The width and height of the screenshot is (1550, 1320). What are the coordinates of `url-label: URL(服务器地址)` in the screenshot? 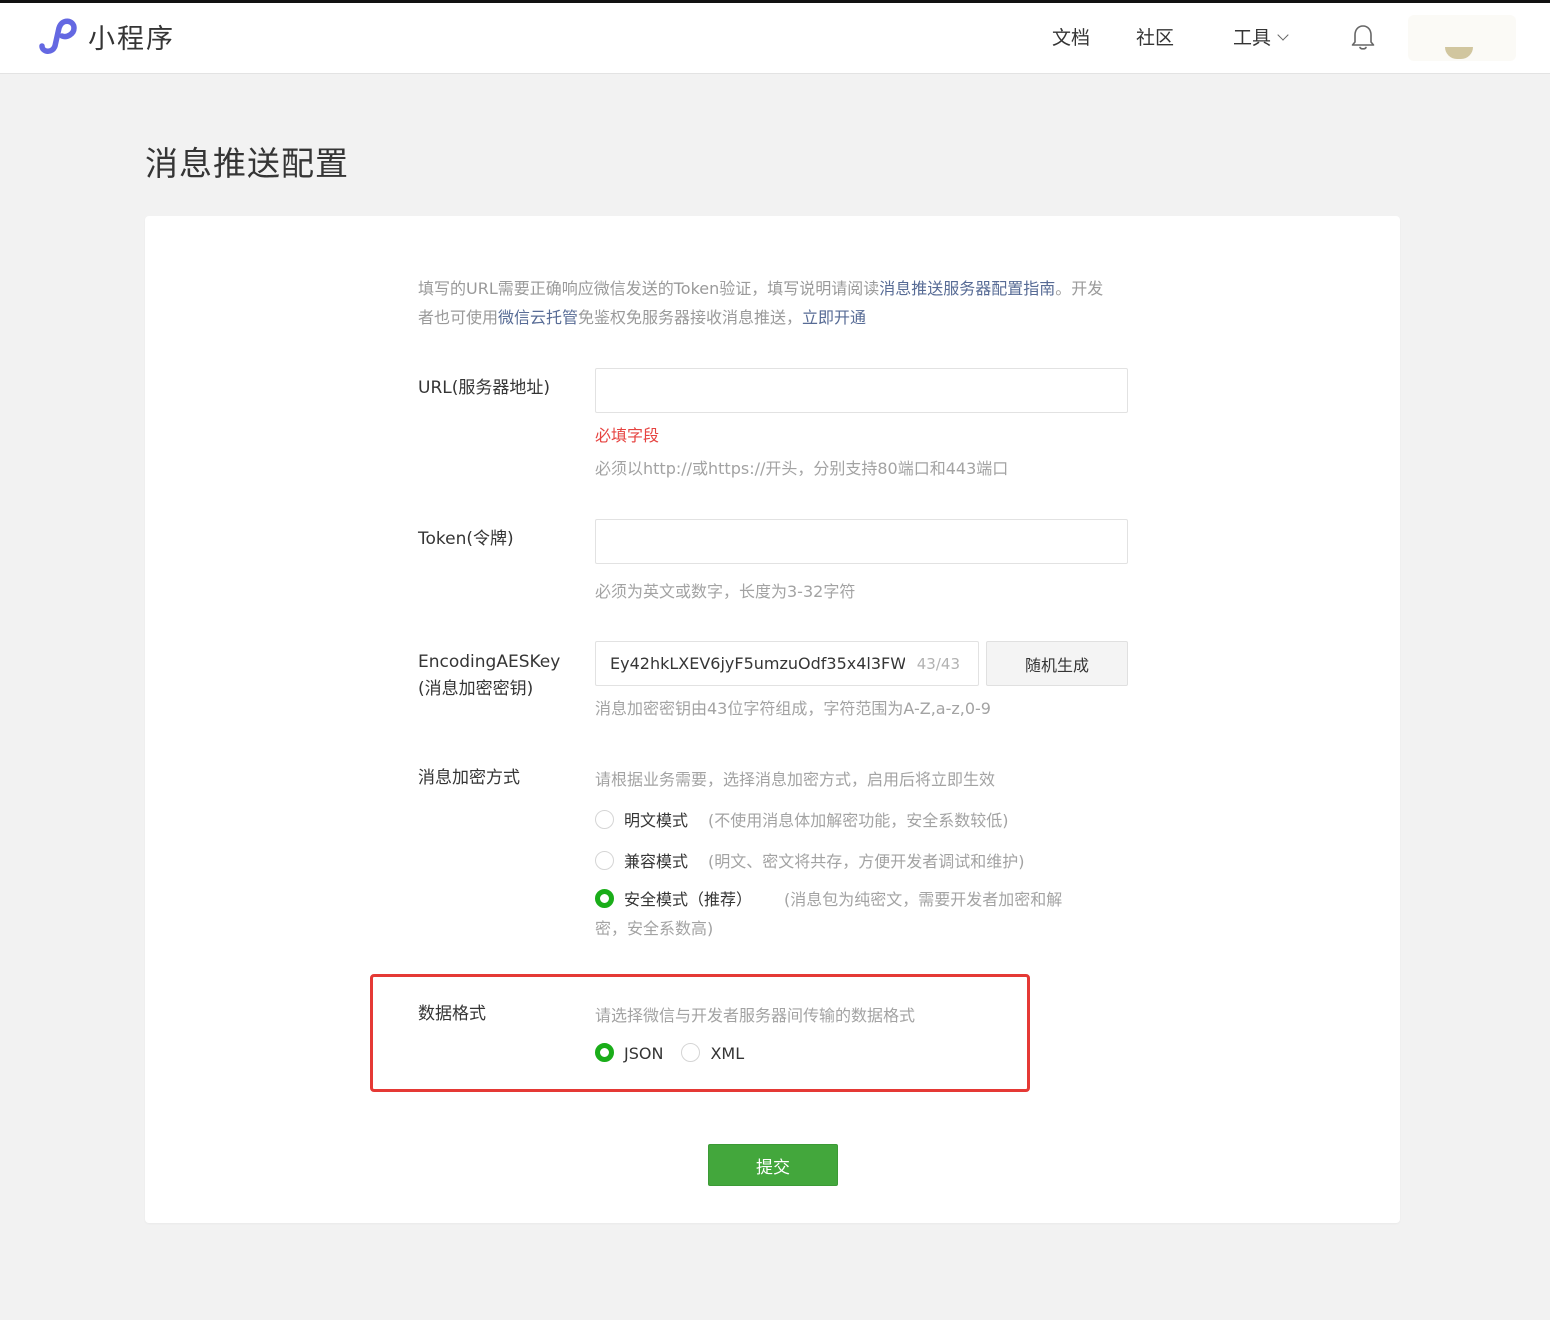 It's located at (484, 388).